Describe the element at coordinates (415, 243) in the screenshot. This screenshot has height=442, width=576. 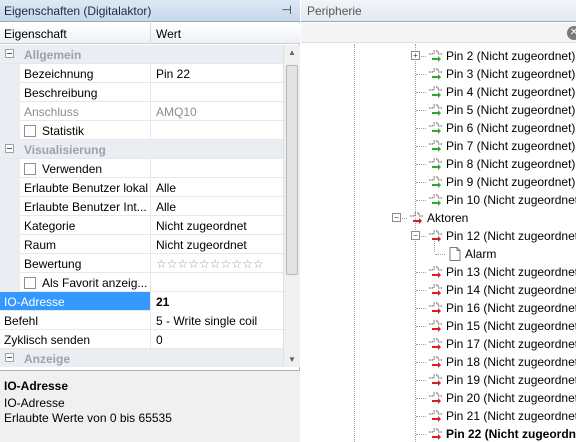
I see `tree-guide-line` at that location.